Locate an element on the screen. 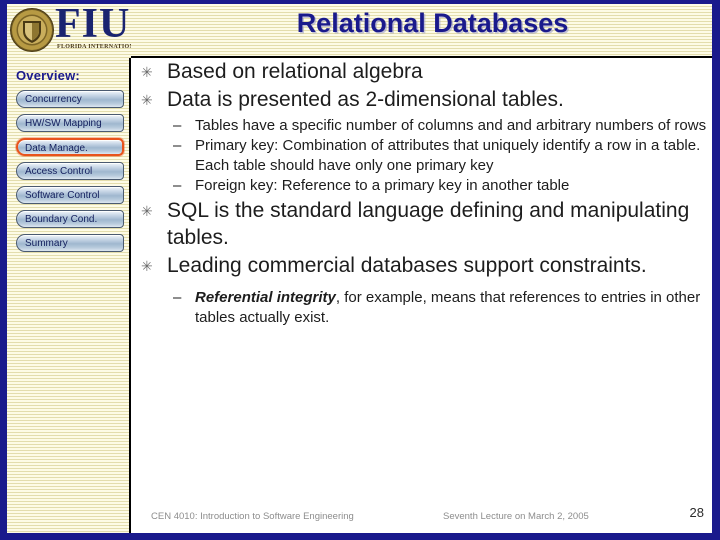 This screenshot has width=720, height=540. header-divider-rule is located at coordinates (421, 57).